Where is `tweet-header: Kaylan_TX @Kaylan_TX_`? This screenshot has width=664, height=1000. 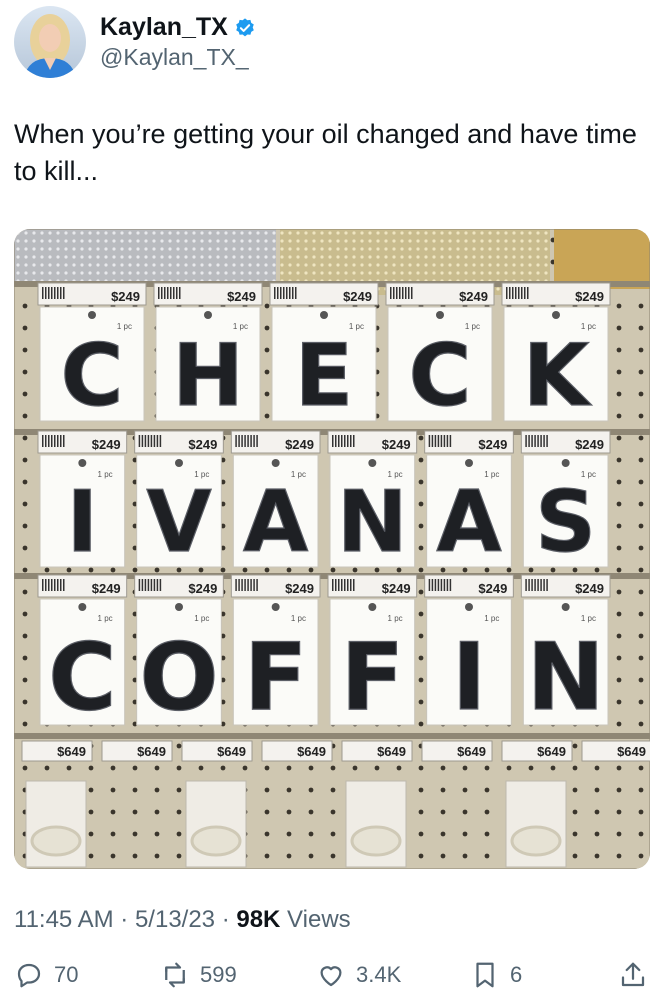 tweet-header: Kaylan_TX @Kaylan_TX_ is located at coordinates (135, 42).